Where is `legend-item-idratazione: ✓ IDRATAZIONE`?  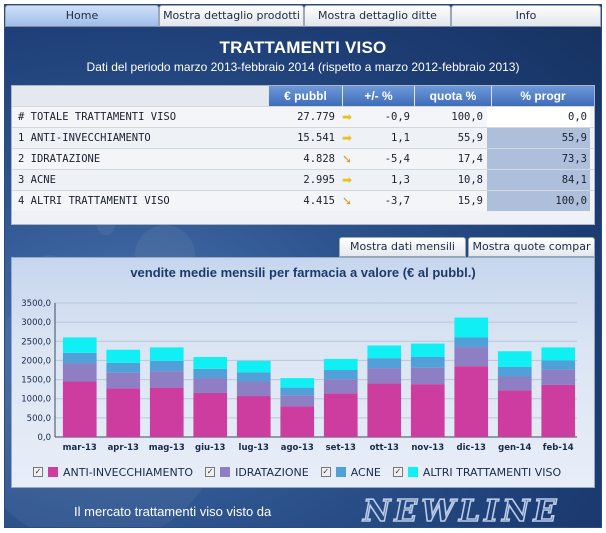 legend-item-idratazione: ✓ IDRATAZIONE is located at coordinates (257, 472).